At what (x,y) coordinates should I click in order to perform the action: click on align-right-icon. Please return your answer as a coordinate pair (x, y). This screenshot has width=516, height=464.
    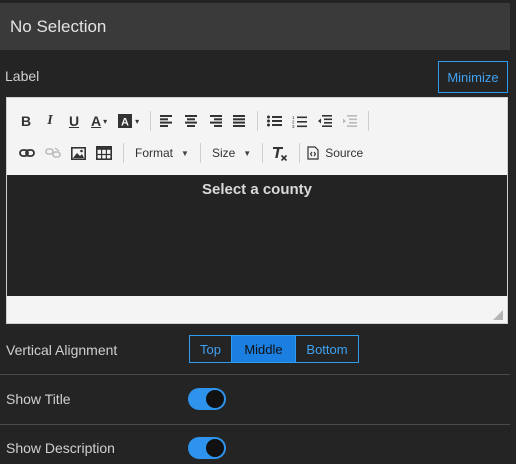
    Looking at the image, I should click on (215, 121).